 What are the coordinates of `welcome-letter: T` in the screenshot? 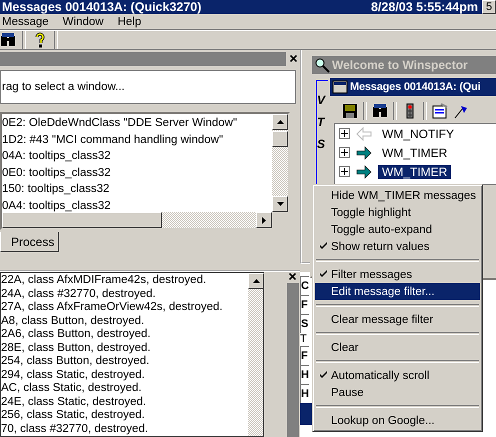 It's located at (321, 122).